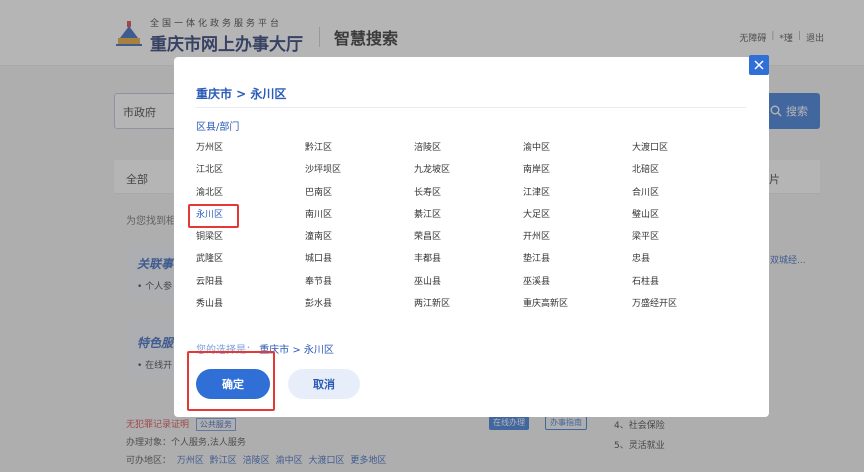  Describe the element at coordinates (324, 384) in the screenshot. I see `cancel-button: 取消` at that location.